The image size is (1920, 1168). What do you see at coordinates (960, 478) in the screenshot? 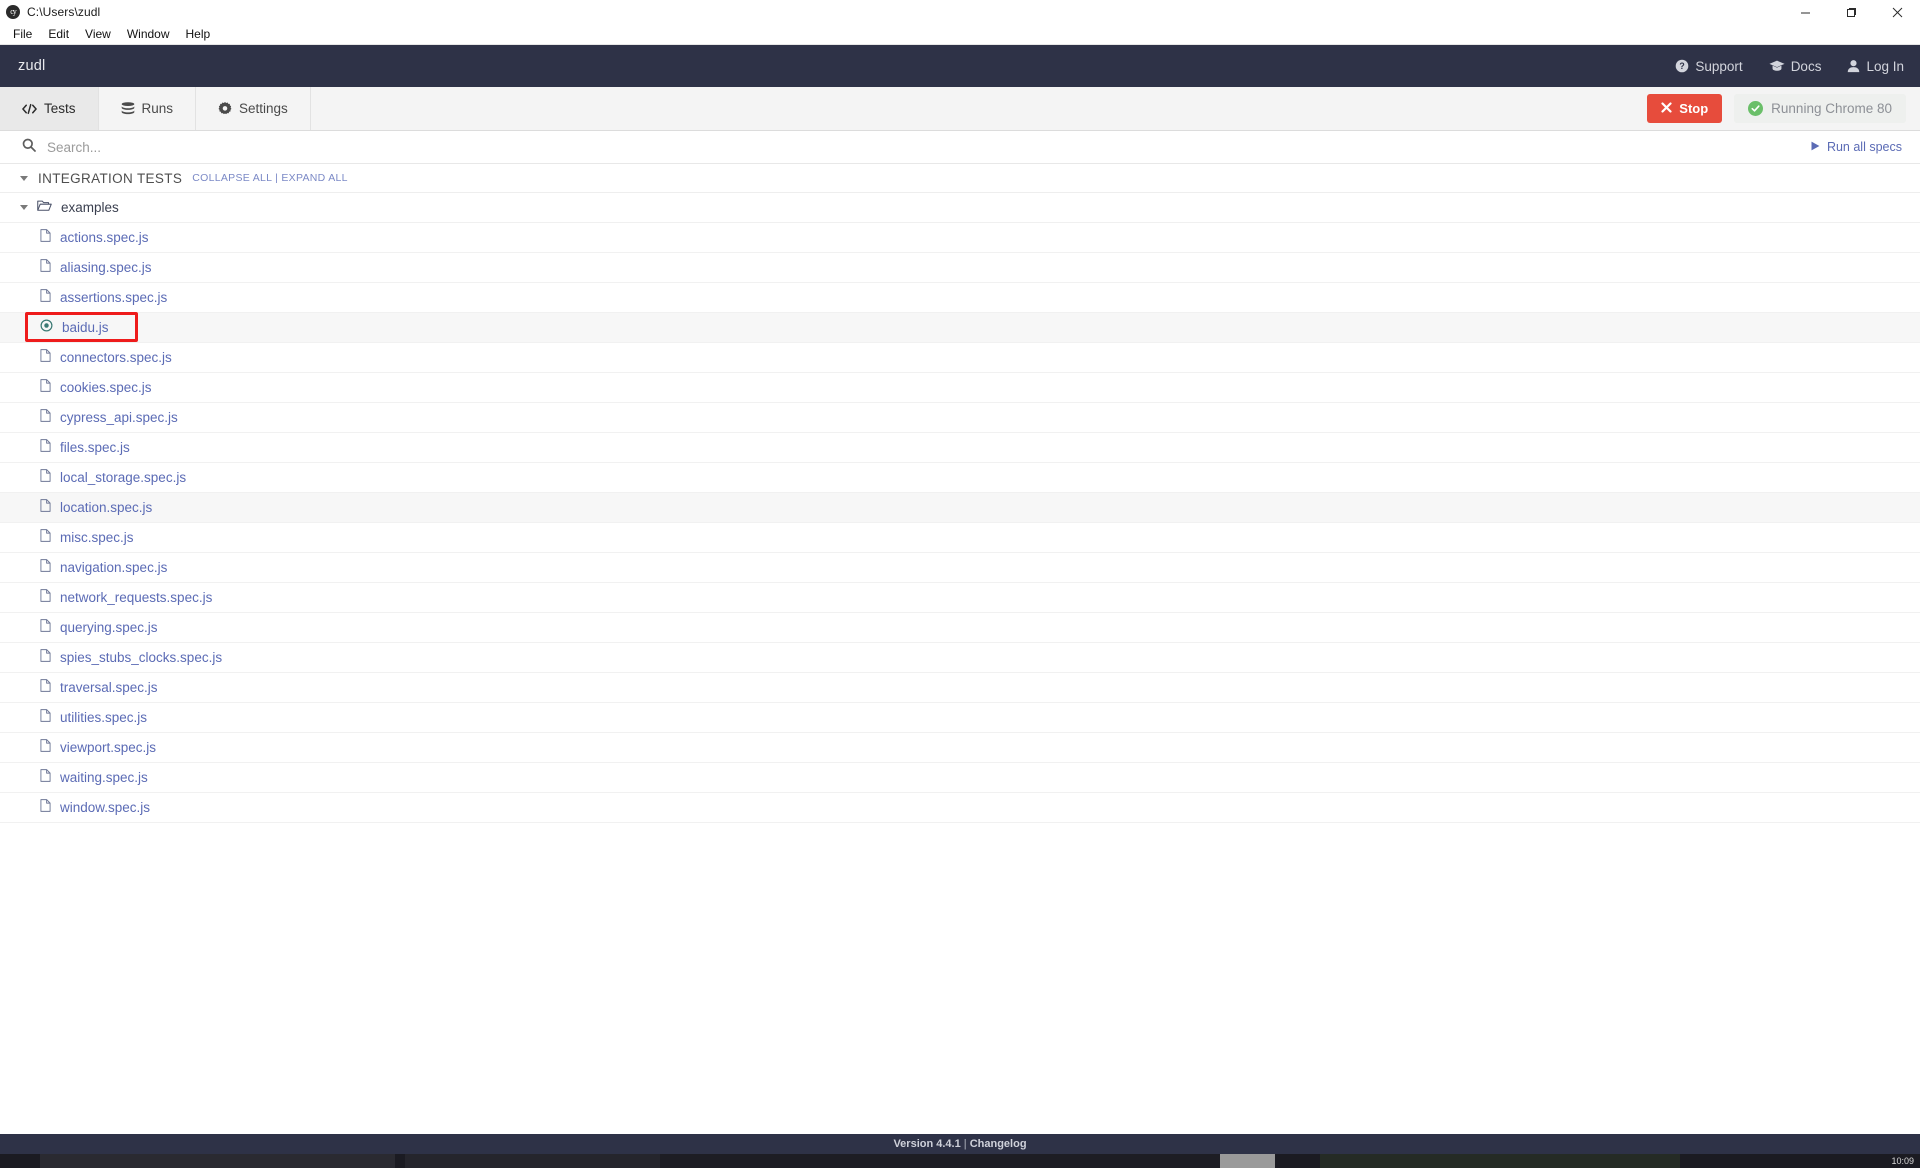
I see `spec-row: local_storage.spec.js` at bounding box center [960, 478].